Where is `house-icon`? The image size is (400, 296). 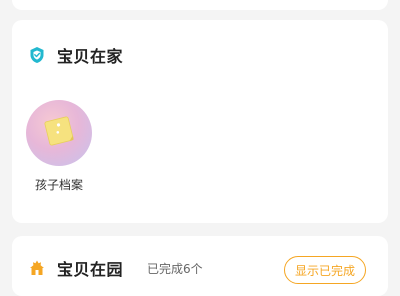 house-icon is located at coordinates (37, 268).